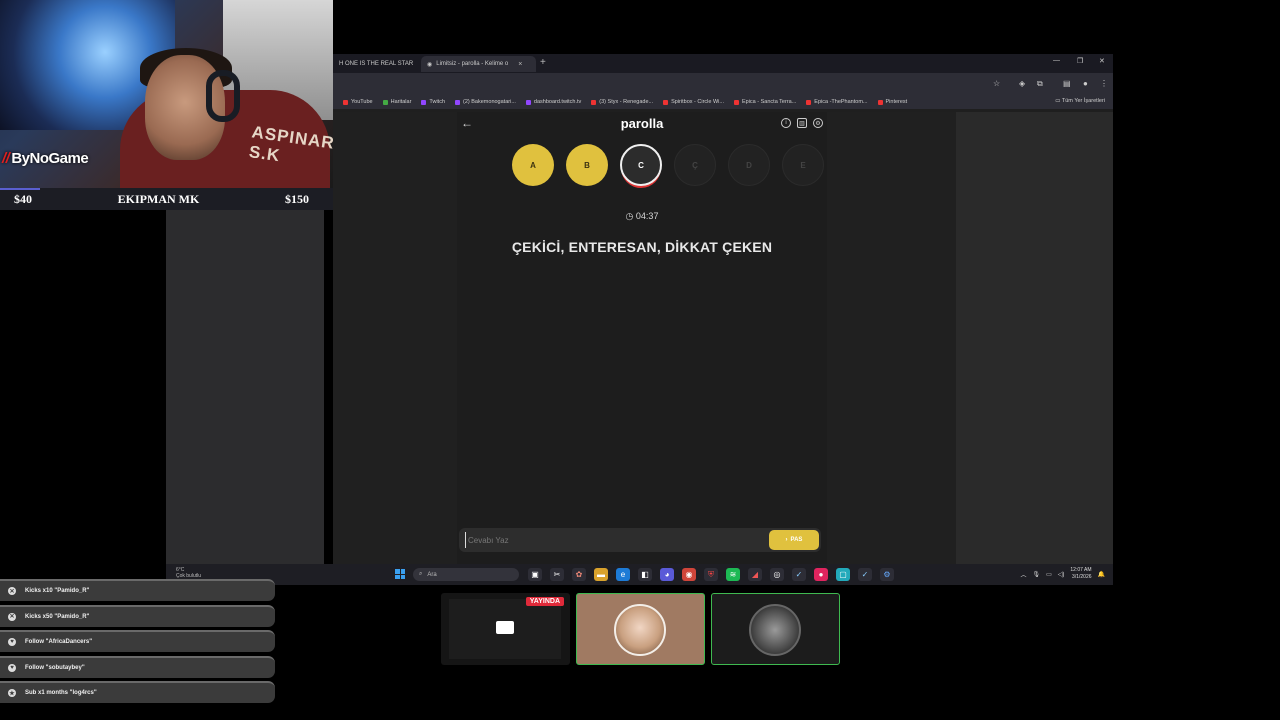  What do you see at coordinates (433, 102) in the screenshot?
I see `bookmark-item: Twitch` at bounding box center [433, 102].